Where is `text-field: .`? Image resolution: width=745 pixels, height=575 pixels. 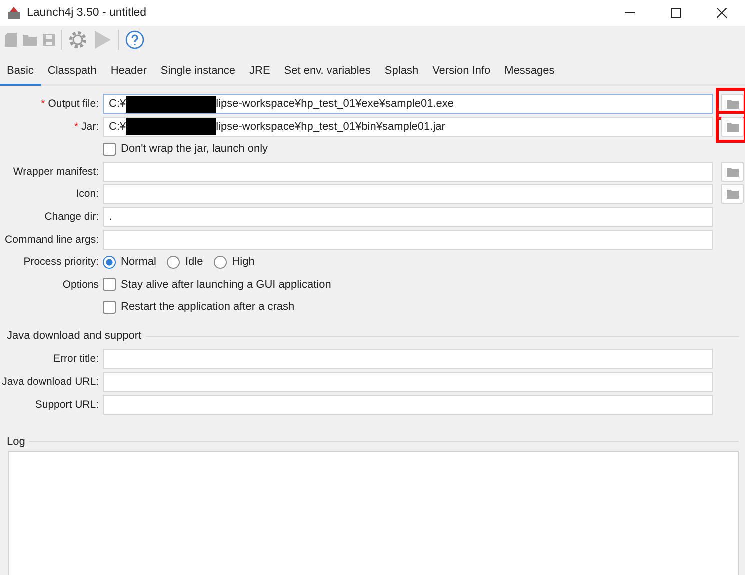 text-field: . is located at coordinates (408, 216).